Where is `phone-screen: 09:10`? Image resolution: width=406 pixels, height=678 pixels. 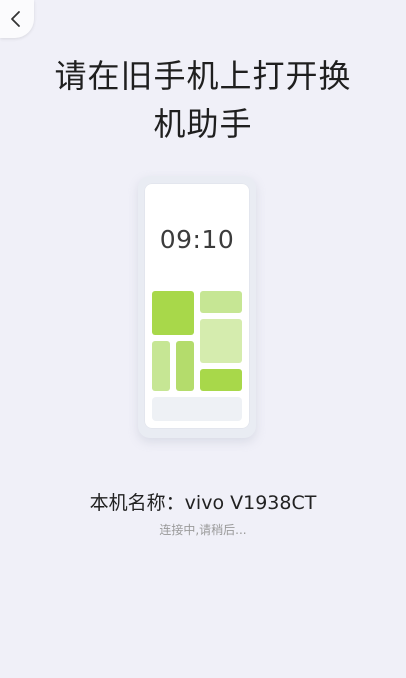
phone-screen: 09:10 is located at coordinates (197, 306).